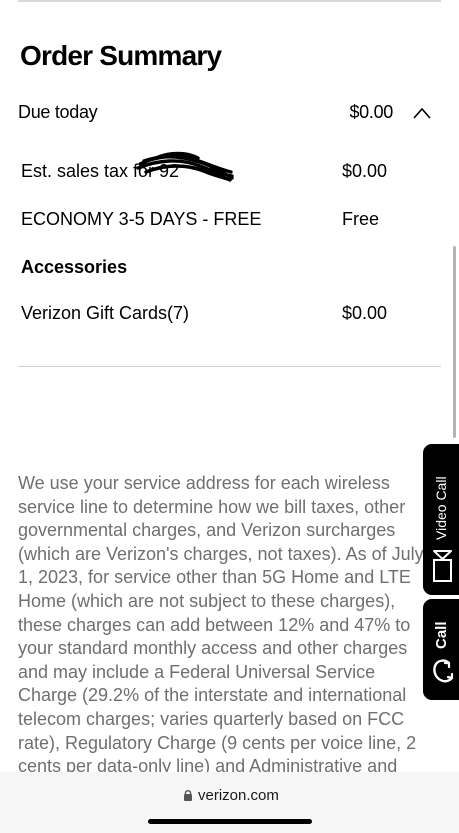 The image size is (459, 833). I want to click on page-scrollbar, so click(454, 342).